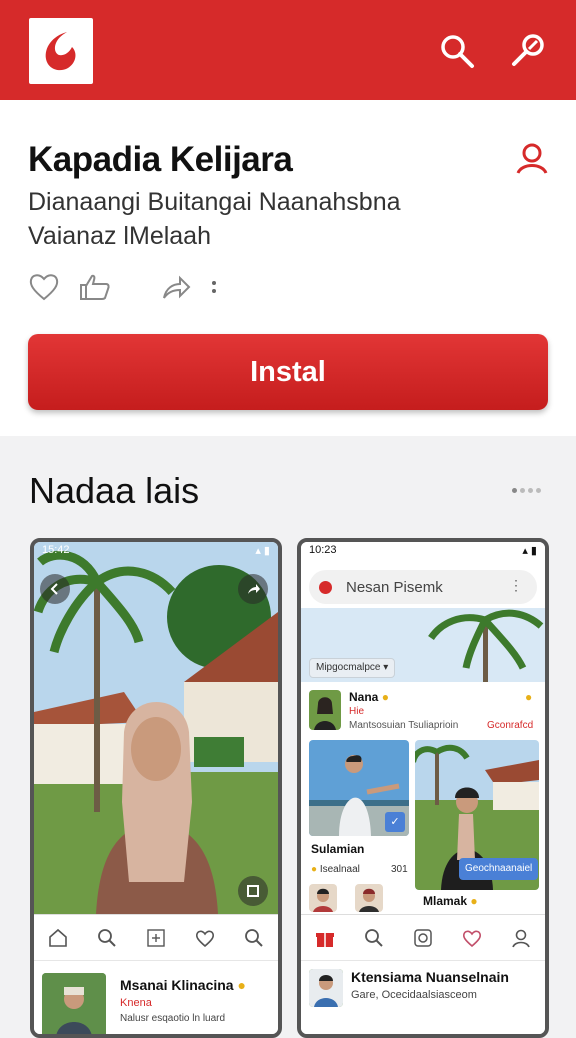  I want to click on post-subtitle: ● Isealnaal, so click(335, 869).